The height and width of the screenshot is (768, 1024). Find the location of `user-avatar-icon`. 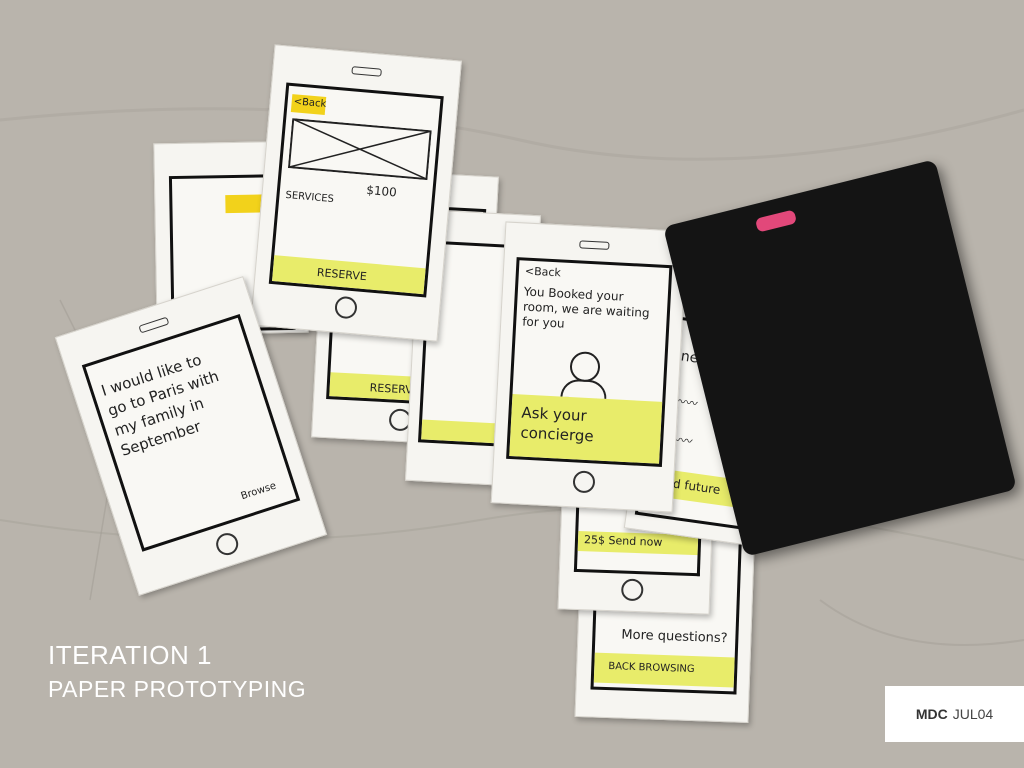

user-avatar-icon is located at coordinates (585, 367).